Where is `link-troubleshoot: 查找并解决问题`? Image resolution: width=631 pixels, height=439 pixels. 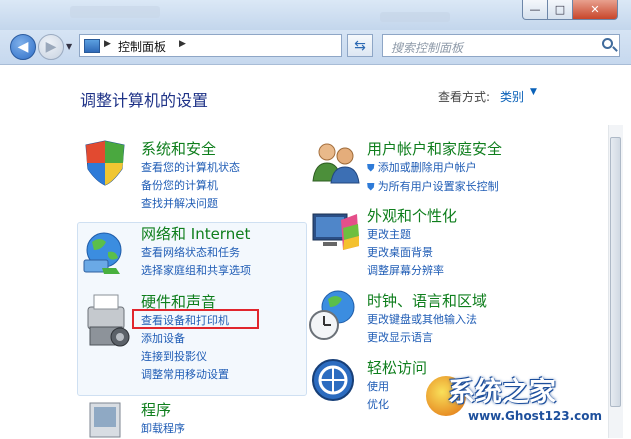 link-troubleshoot: 查找并解决问题 is located at coordinates (190, 204).